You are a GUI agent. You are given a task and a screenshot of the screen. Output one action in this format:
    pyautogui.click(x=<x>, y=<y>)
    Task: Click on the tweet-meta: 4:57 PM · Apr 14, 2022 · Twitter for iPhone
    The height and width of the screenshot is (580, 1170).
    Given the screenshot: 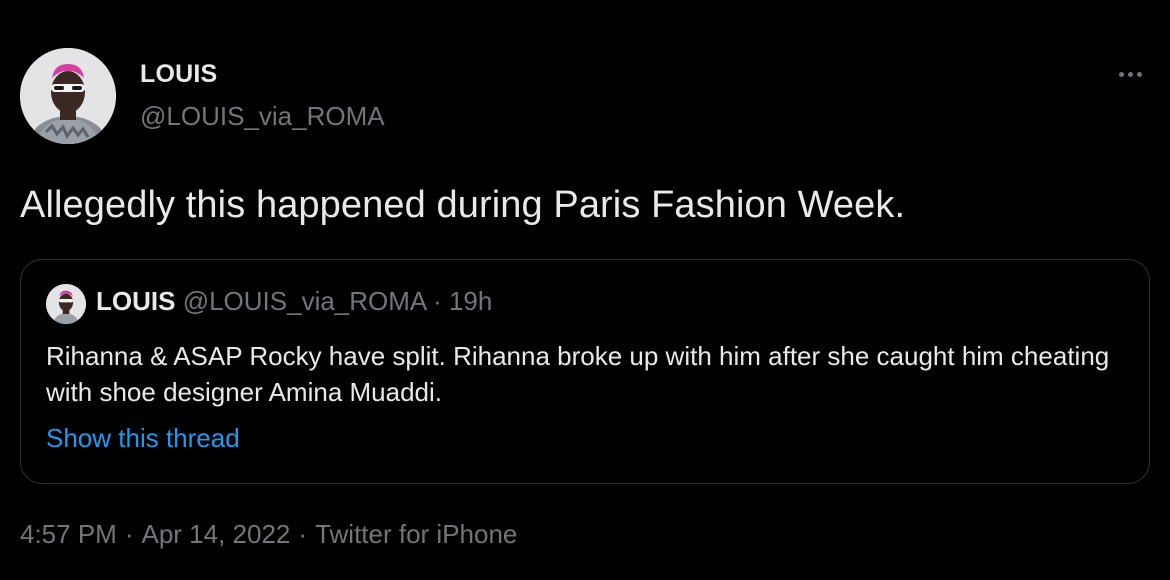 What is the action you would take?
    pyautogui.click(x=268, y=534)
    